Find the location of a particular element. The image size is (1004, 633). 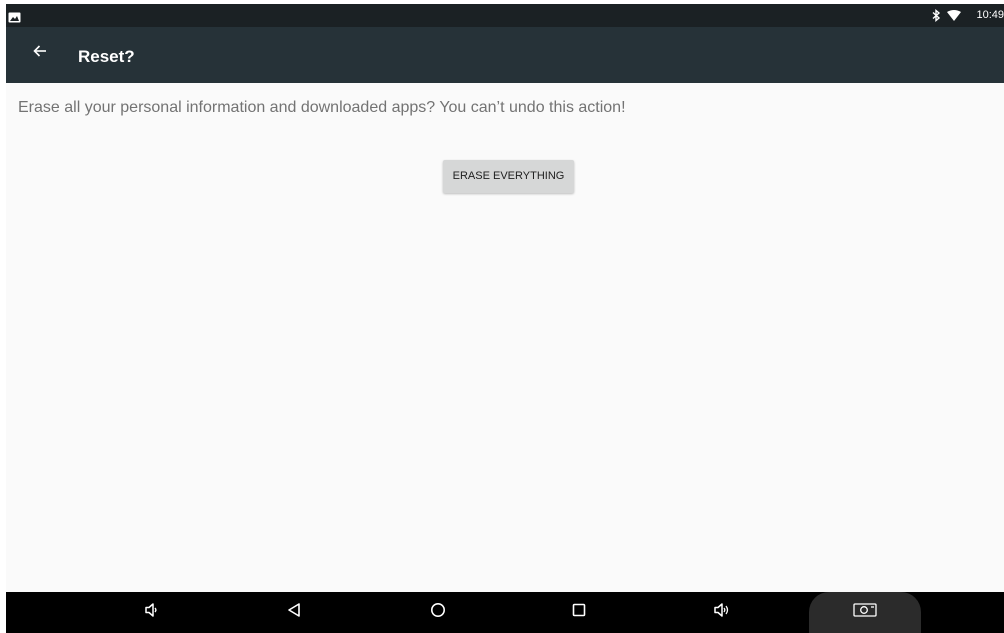

nav-back-button is located at coordinates (294, 612).